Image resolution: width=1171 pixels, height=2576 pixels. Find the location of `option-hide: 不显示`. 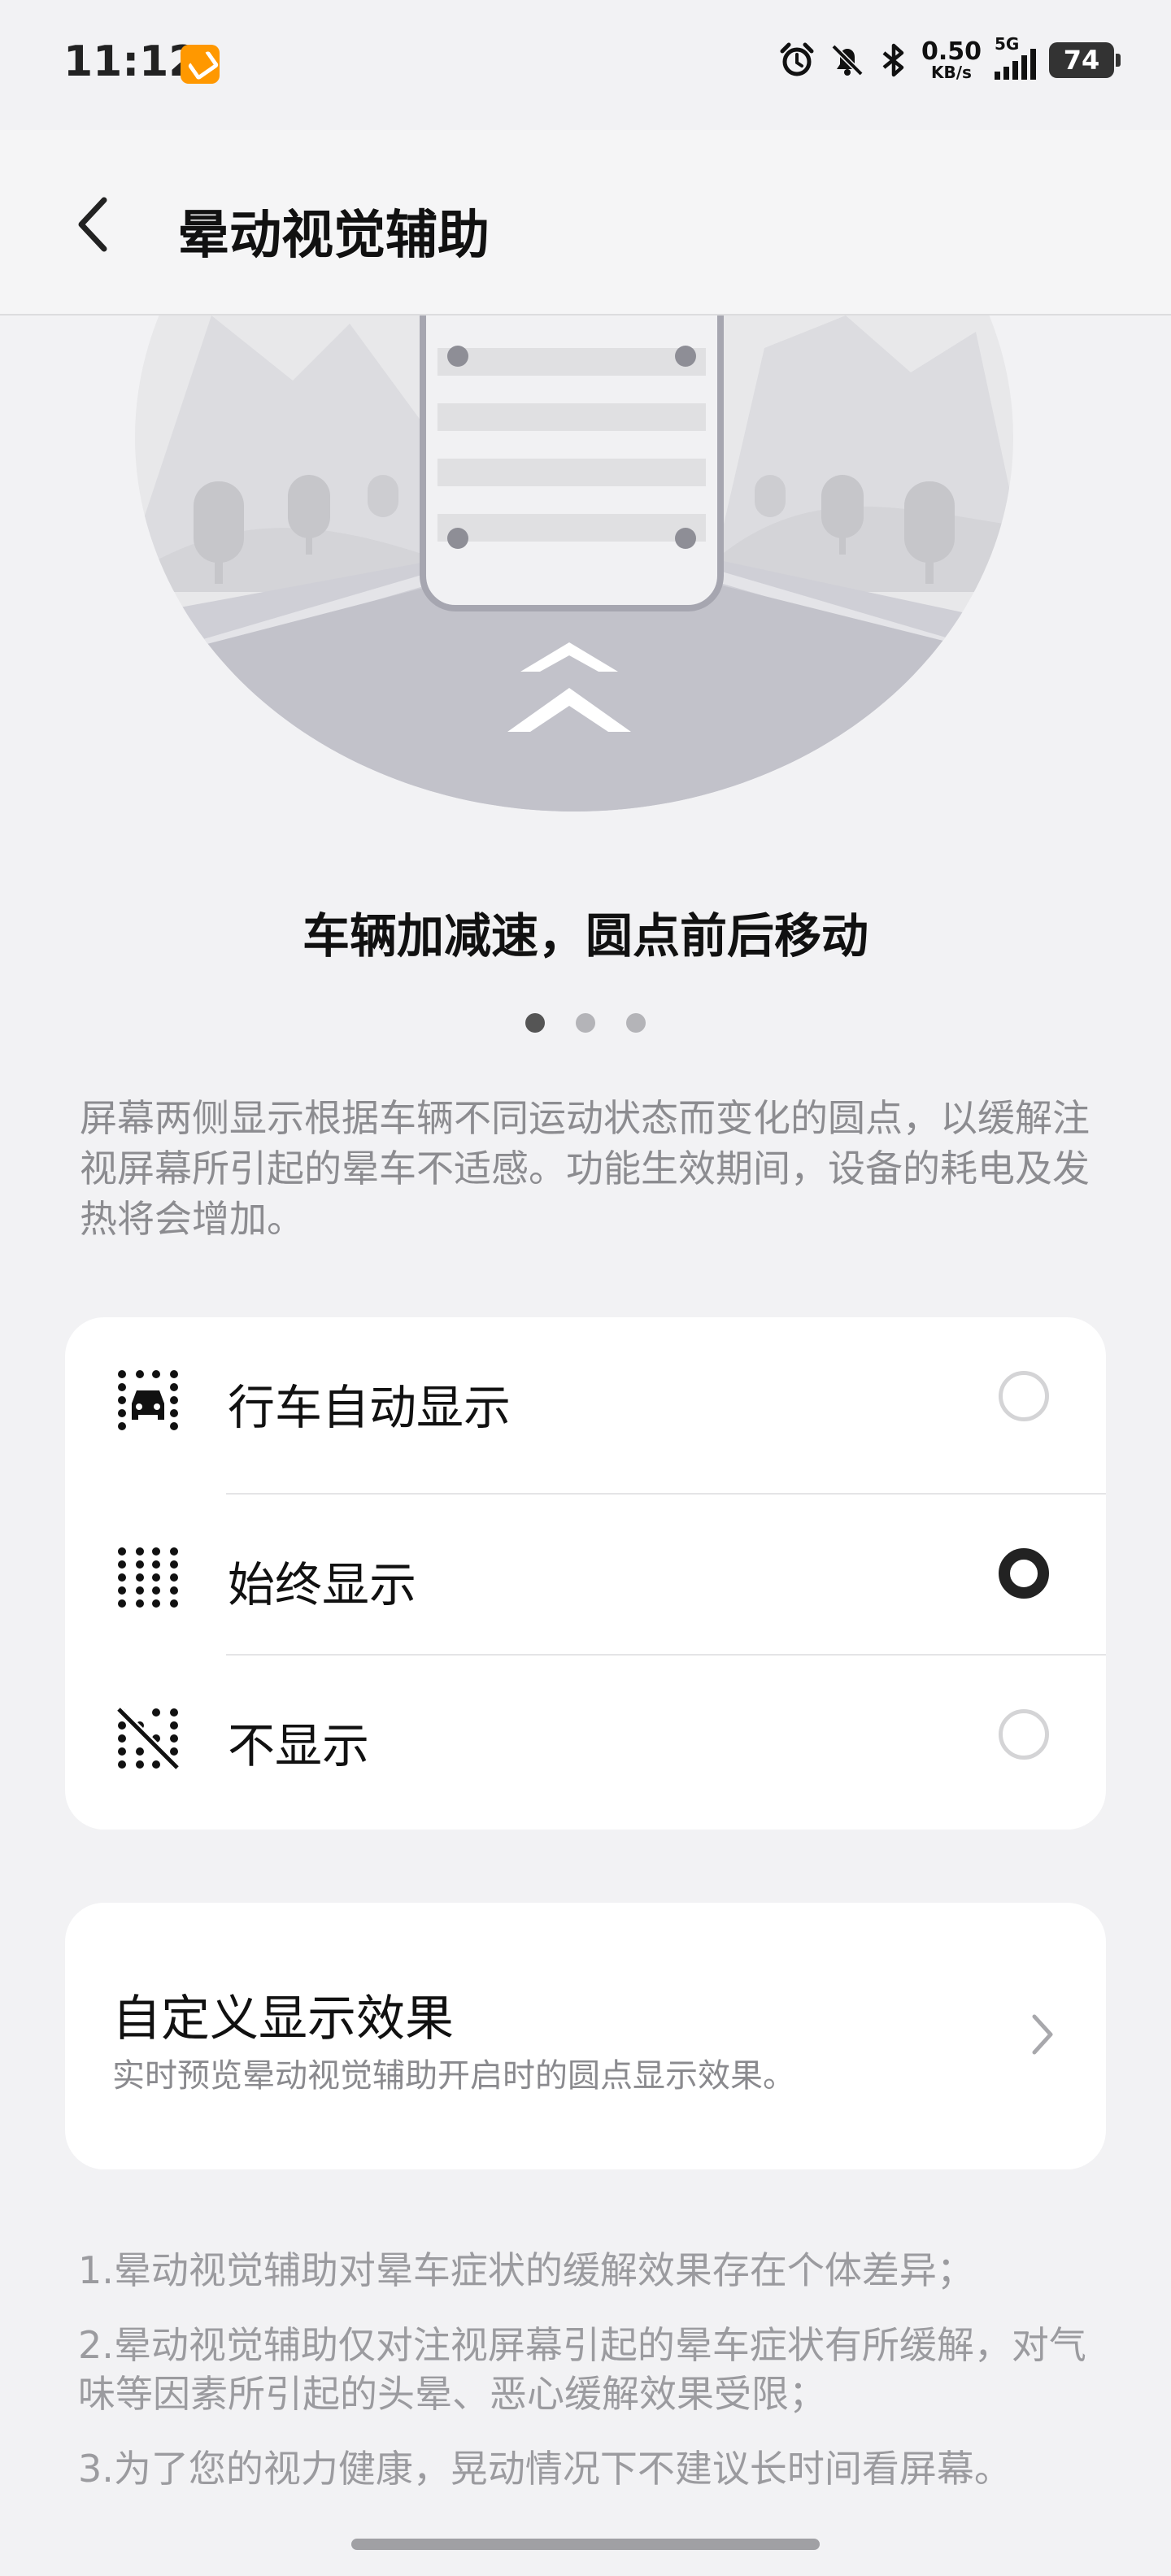

option-hide: 不显示 is located at coordinates (585, 1737).